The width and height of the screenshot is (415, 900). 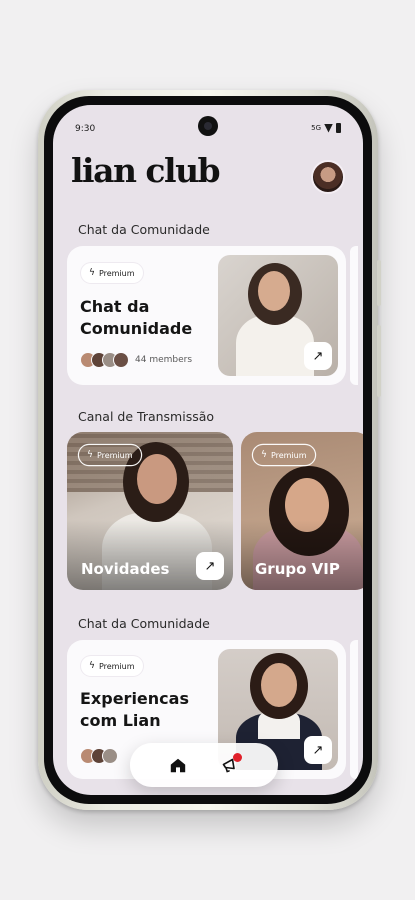 I want to click on signal-icon, so click(x=328, y=128).